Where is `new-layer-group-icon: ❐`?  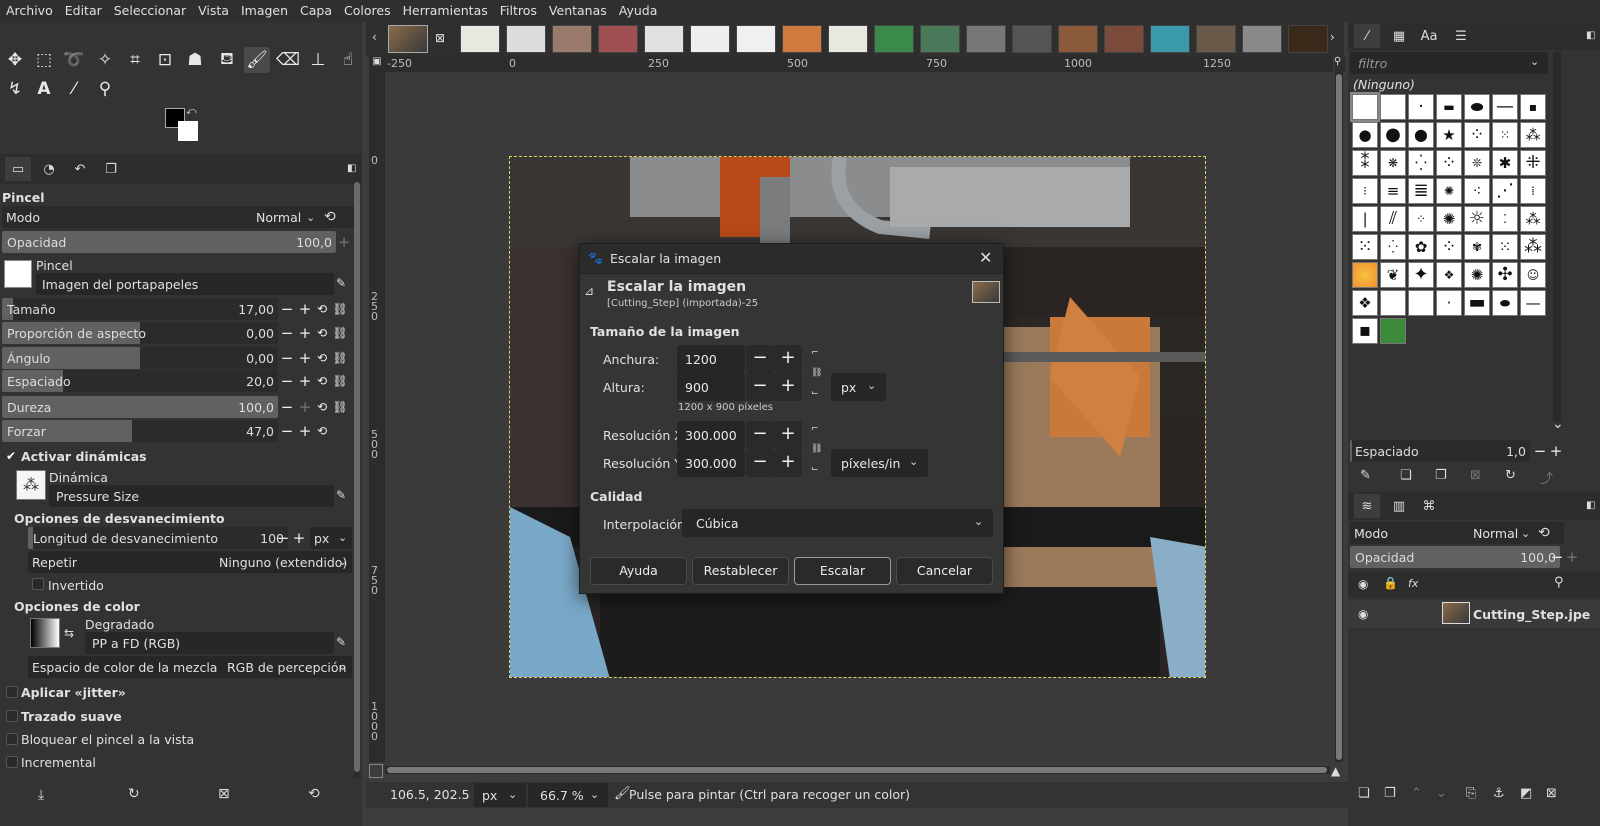
new-layer-group-icon: ❐ is located at coordinates (1390, 793).